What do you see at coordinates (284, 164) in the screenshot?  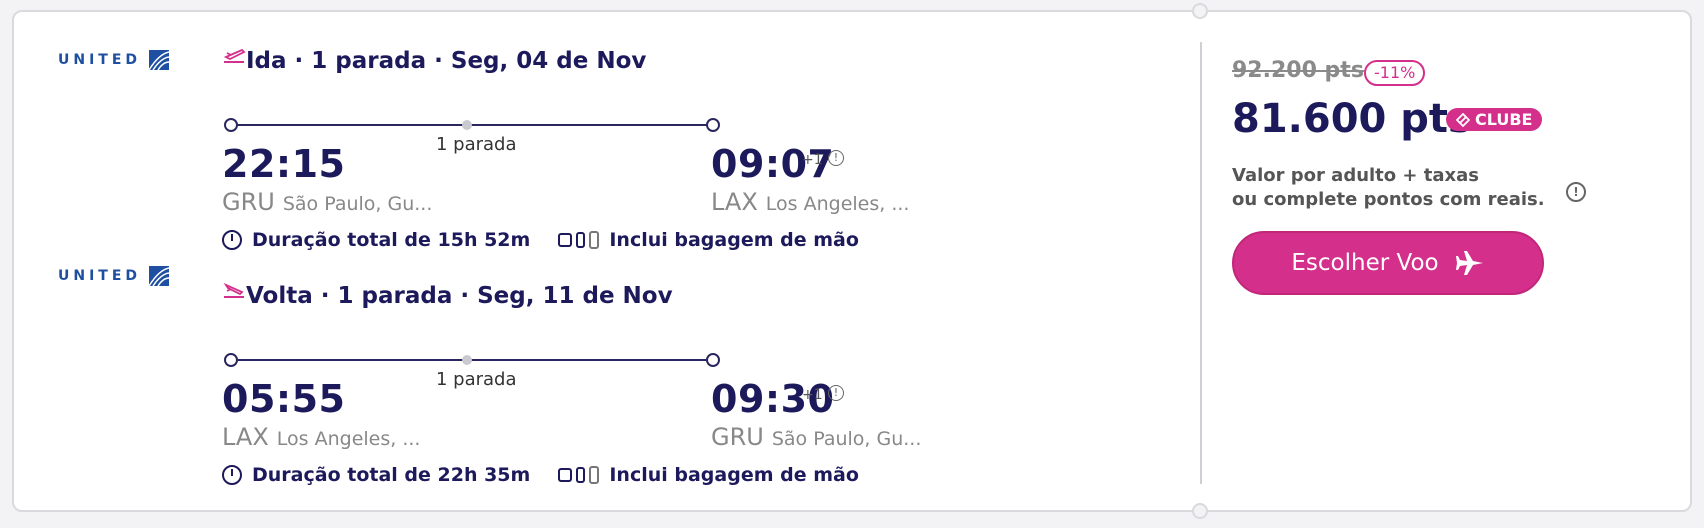 I see `depart-time: 22:15` at bounding box center [284, 164].